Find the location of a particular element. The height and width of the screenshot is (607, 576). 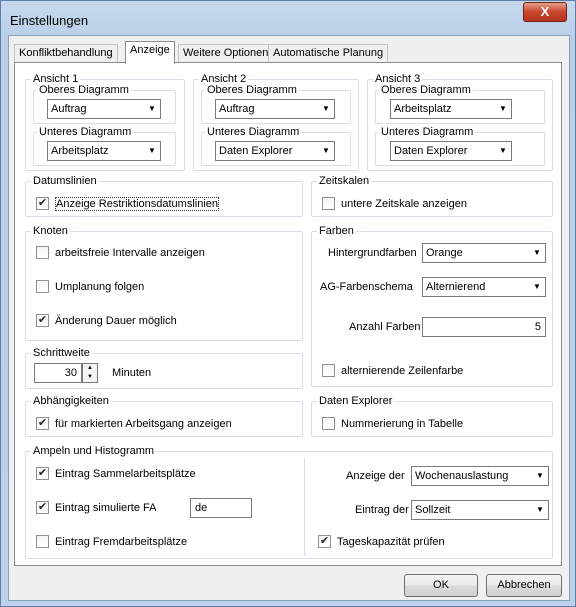

checkbox-simulierte-fa: ✔ Eintrag simulierte FA is located at coordinates (96, 507).